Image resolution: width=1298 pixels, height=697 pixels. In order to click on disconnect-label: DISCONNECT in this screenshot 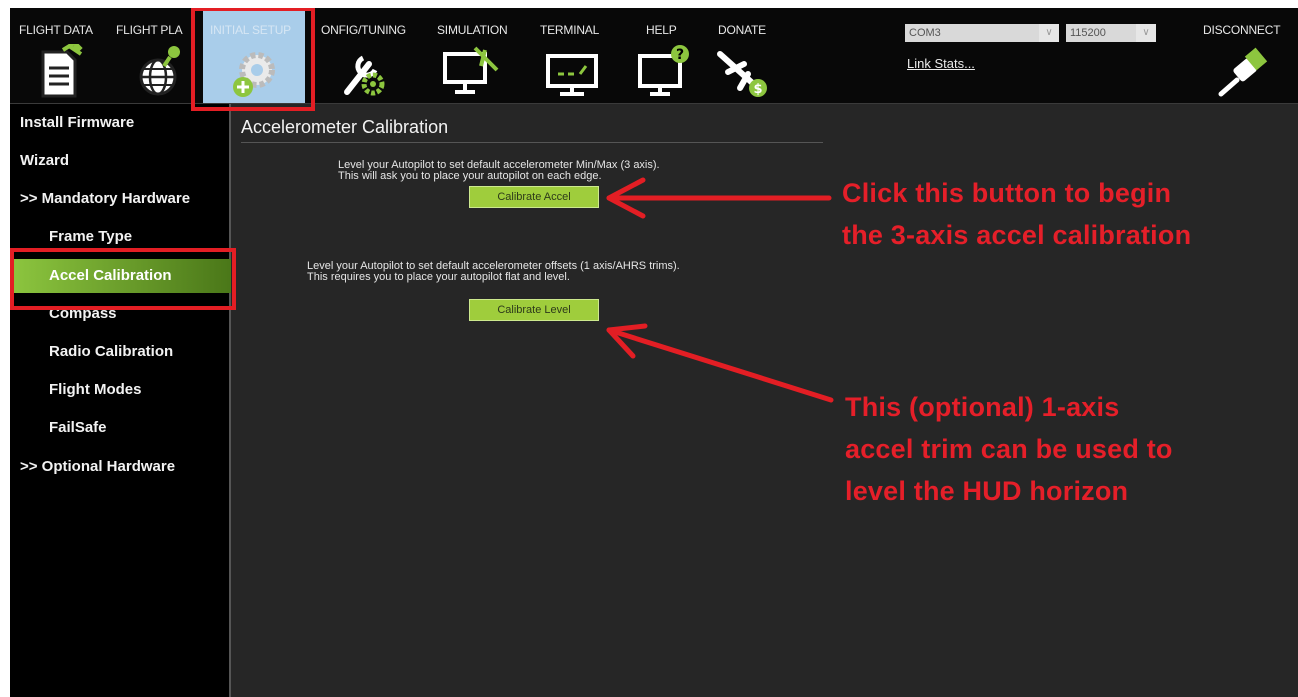, I will do `click(1242, 30)`.